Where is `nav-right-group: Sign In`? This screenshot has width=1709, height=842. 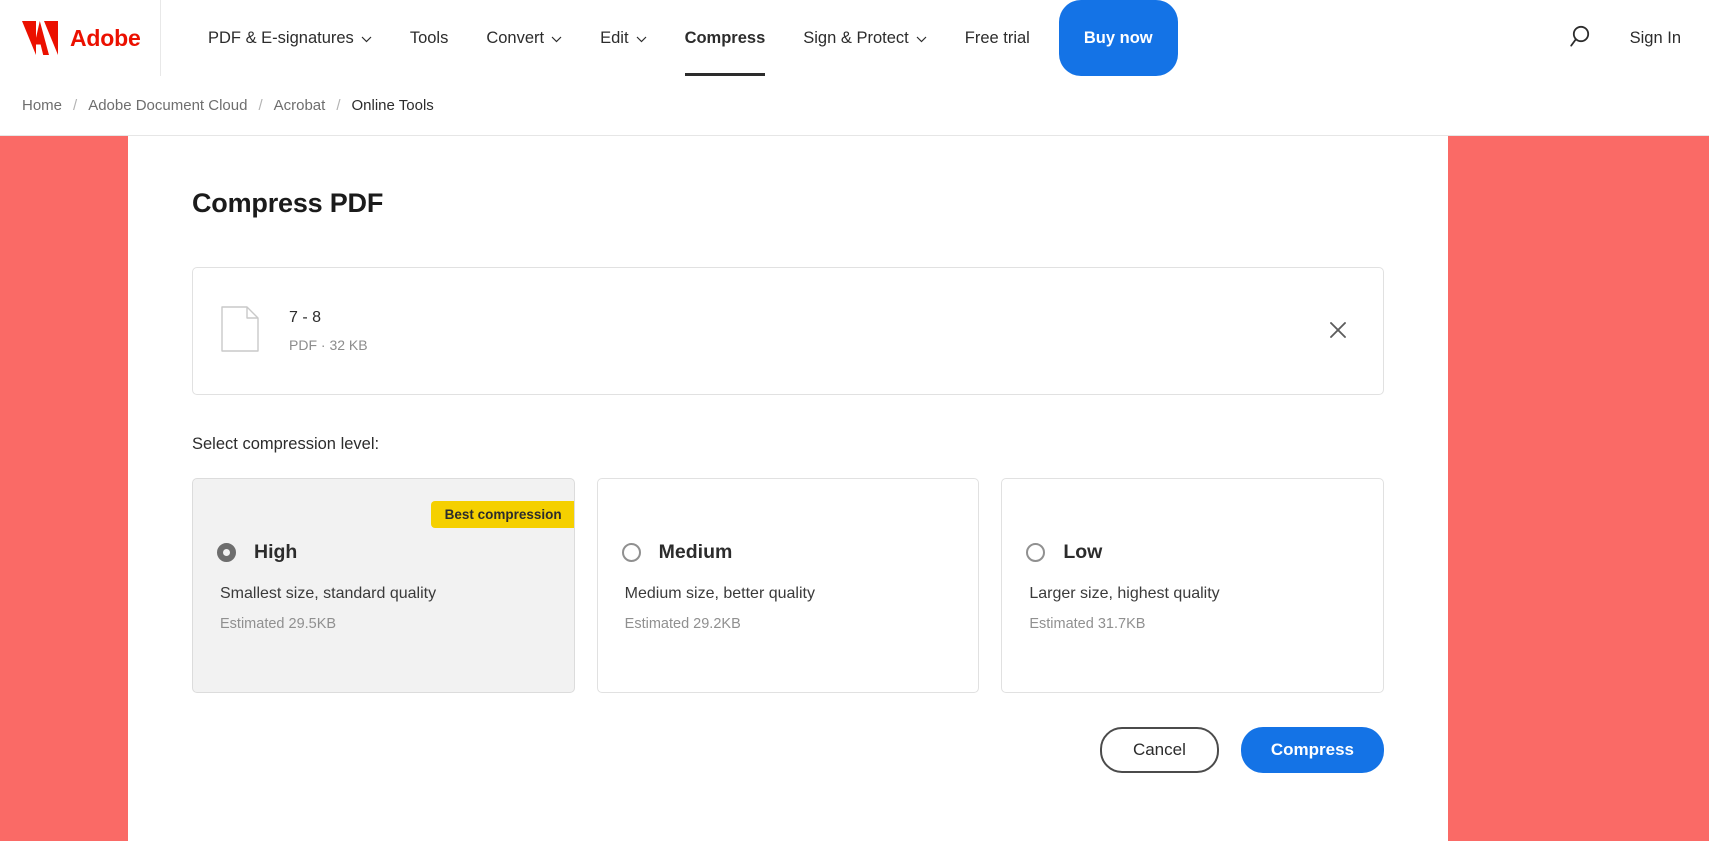
nav-right-group: Sign In is located at coordinates (1637, 38).